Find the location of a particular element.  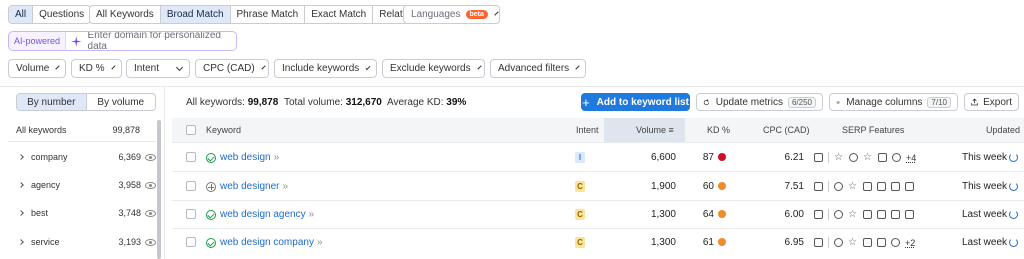

manage-columns-button: Manage columns 7/10 is located at coordinates (893, 102).